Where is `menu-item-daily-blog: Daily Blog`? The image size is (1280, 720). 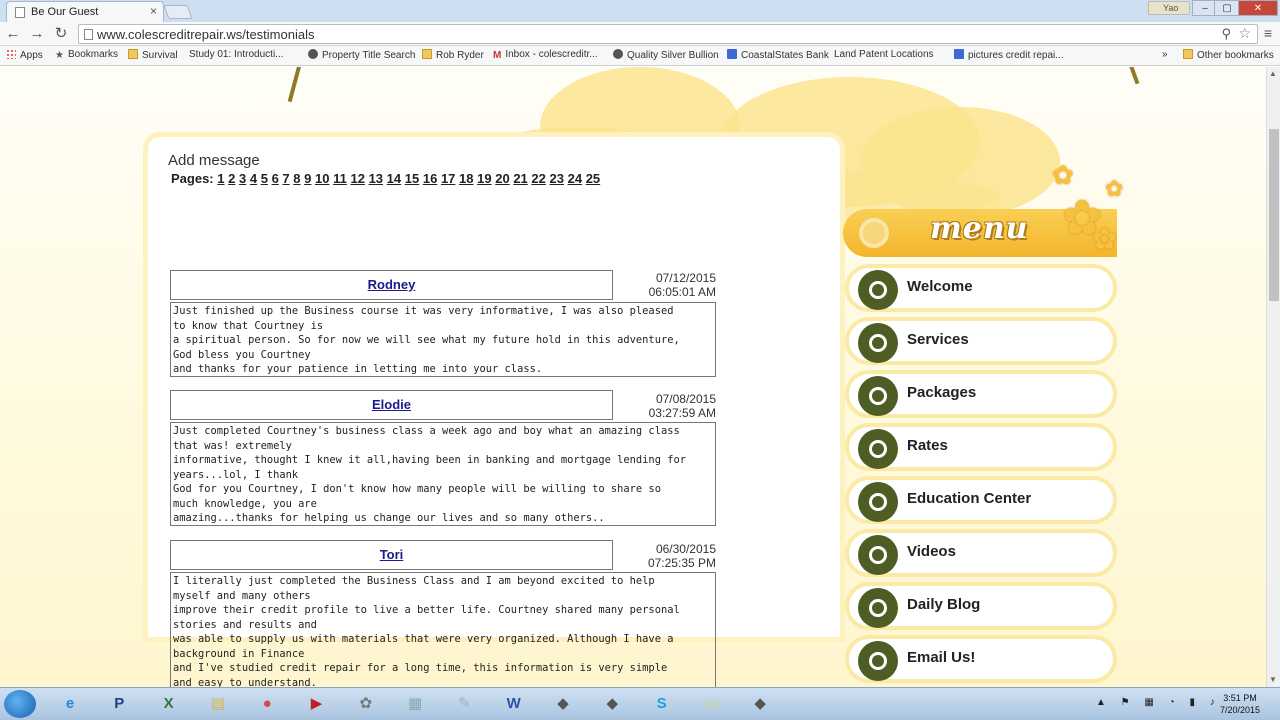 menu-item-daily-blog: Daily Blog is located at coordinates (981, 606).